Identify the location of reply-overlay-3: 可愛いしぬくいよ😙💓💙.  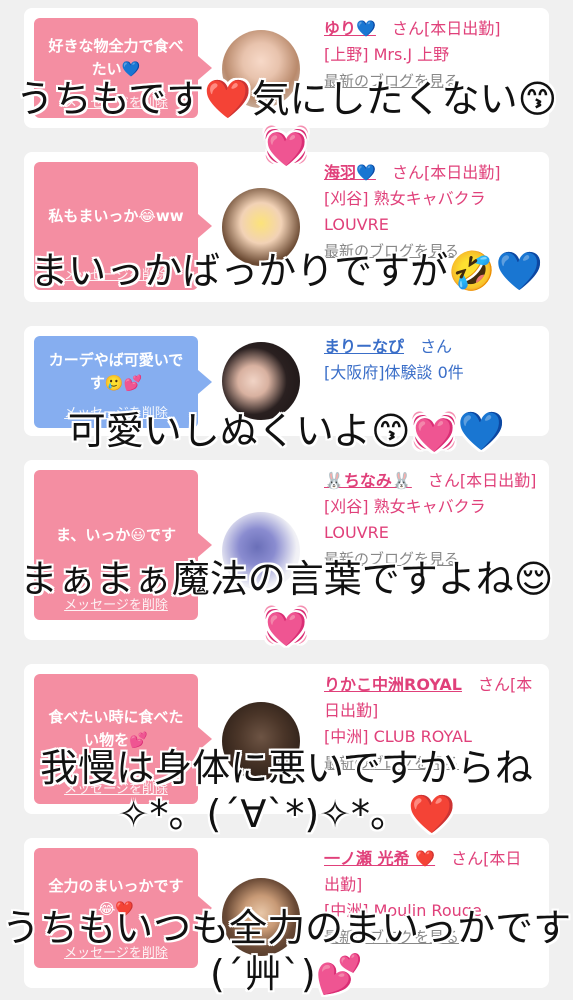
(286, 431).